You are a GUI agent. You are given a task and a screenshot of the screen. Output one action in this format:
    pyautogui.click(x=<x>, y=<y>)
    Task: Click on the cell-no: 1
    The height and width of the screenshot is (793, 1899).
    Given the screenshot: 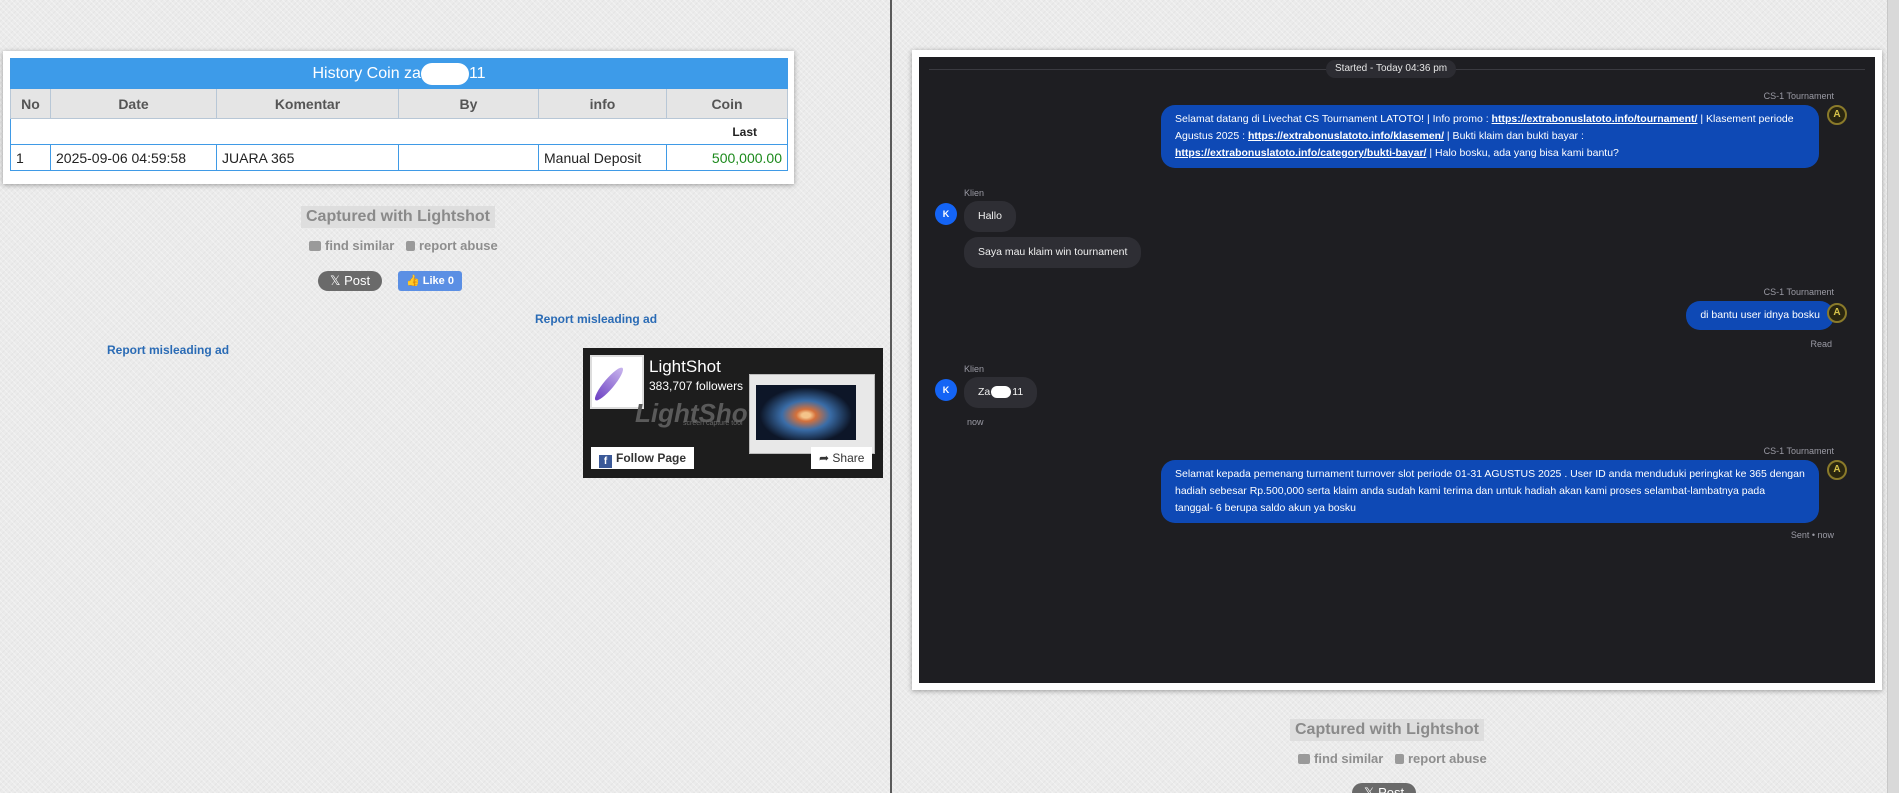 What is the action you would take?
    pyautogui.click(x=30, y=157)
    